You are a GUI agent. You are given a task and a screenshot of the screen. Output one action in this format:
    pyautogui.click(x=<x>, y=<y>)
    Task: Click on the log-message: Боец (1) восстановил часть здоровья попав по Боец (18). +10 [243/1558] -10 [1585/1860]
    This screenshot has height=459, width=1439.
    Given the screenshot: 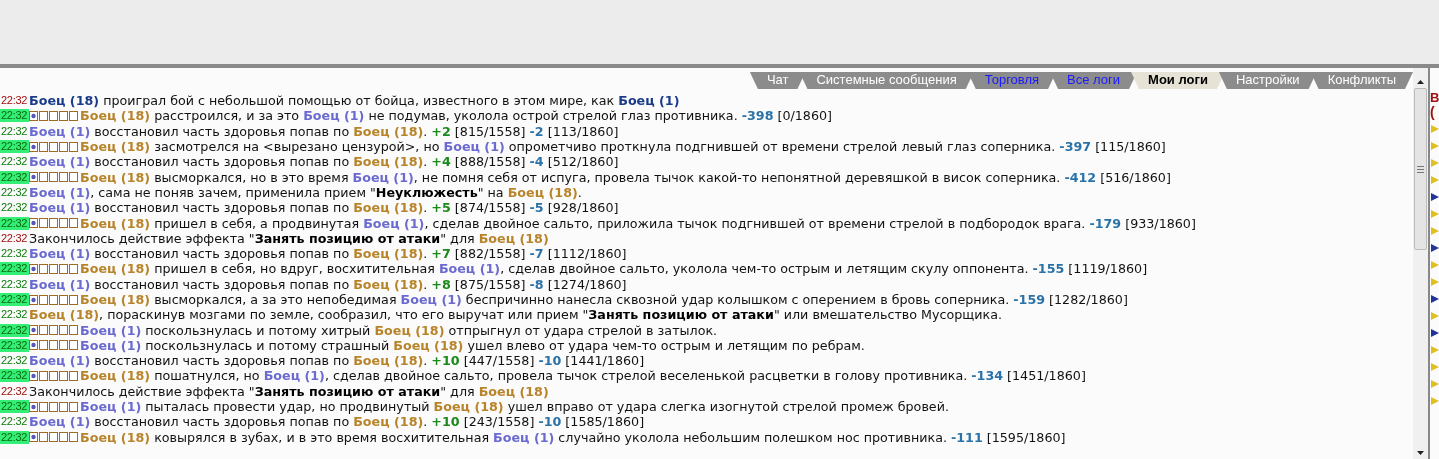 What is the action you would take?
    pyautogui.click(x=337, y=422)
    